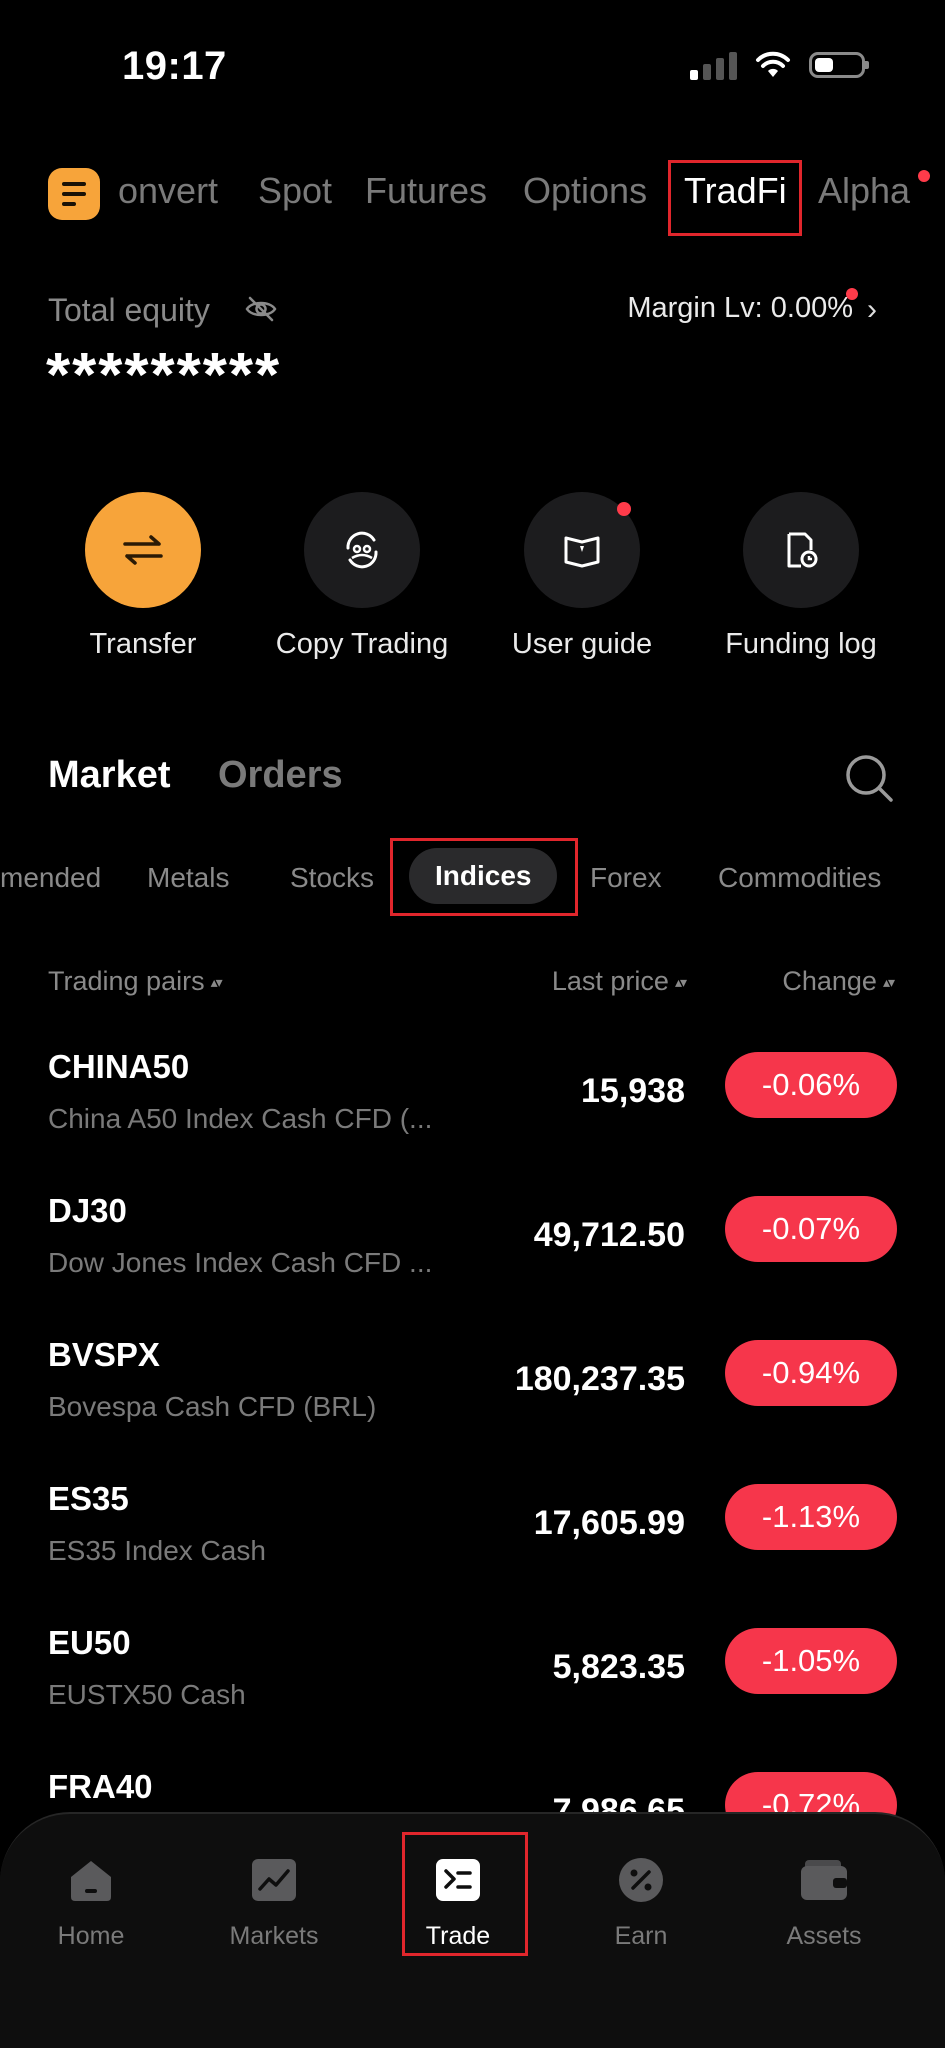  Describe the element at coordinates (143, 576) in the screenshot. I see `transfer-button: Transfer` at that location.